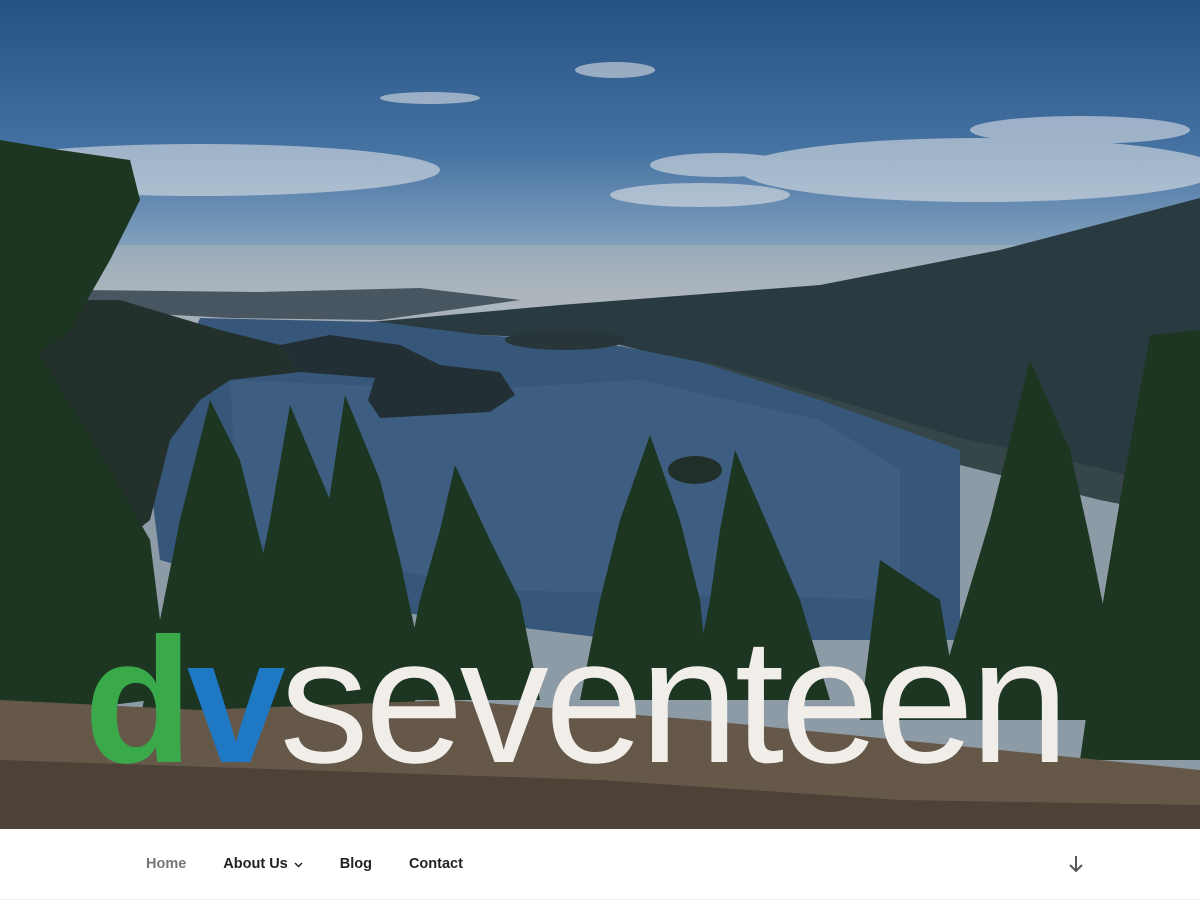 Image resolution: width=1200 pixels, height=900 pixels. What do you see at coordinates (674, 700) in the screenshot?
I see `logo-wordmark: seventeen` at bounding box center [674, 700].